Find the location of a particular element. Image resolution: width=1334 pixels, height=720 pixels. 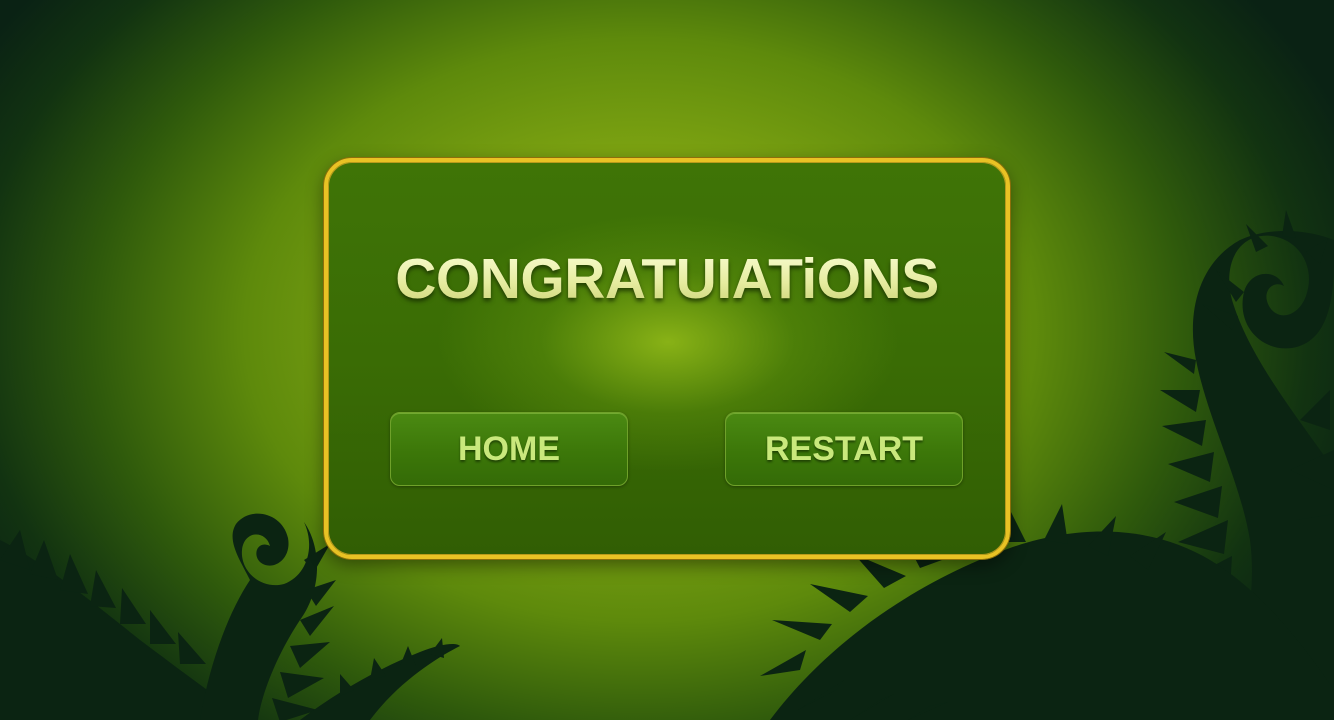

home-button-label: HOME is located at coordinates (509, 448).